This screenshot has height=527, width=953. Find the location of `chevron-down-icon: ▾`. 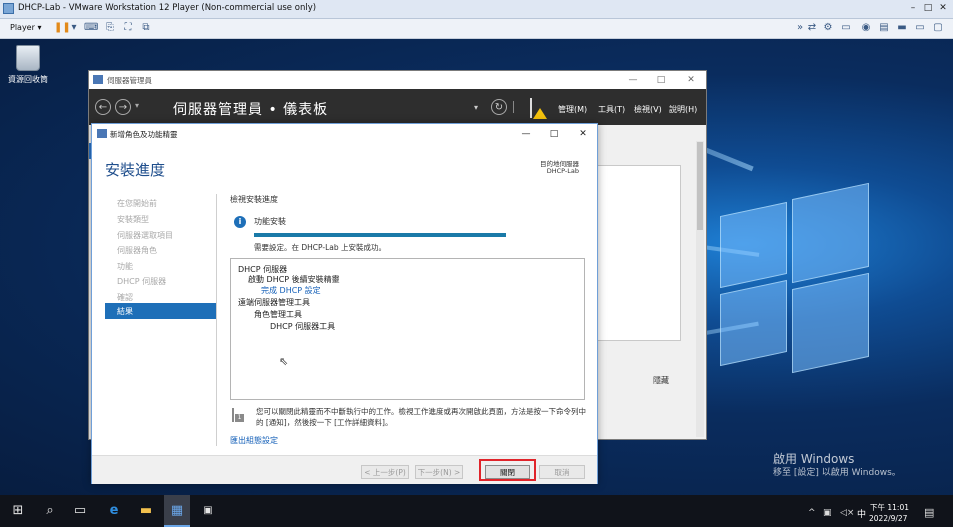

chevron-down-icon: ▾ is located at coordinates (39, 27).